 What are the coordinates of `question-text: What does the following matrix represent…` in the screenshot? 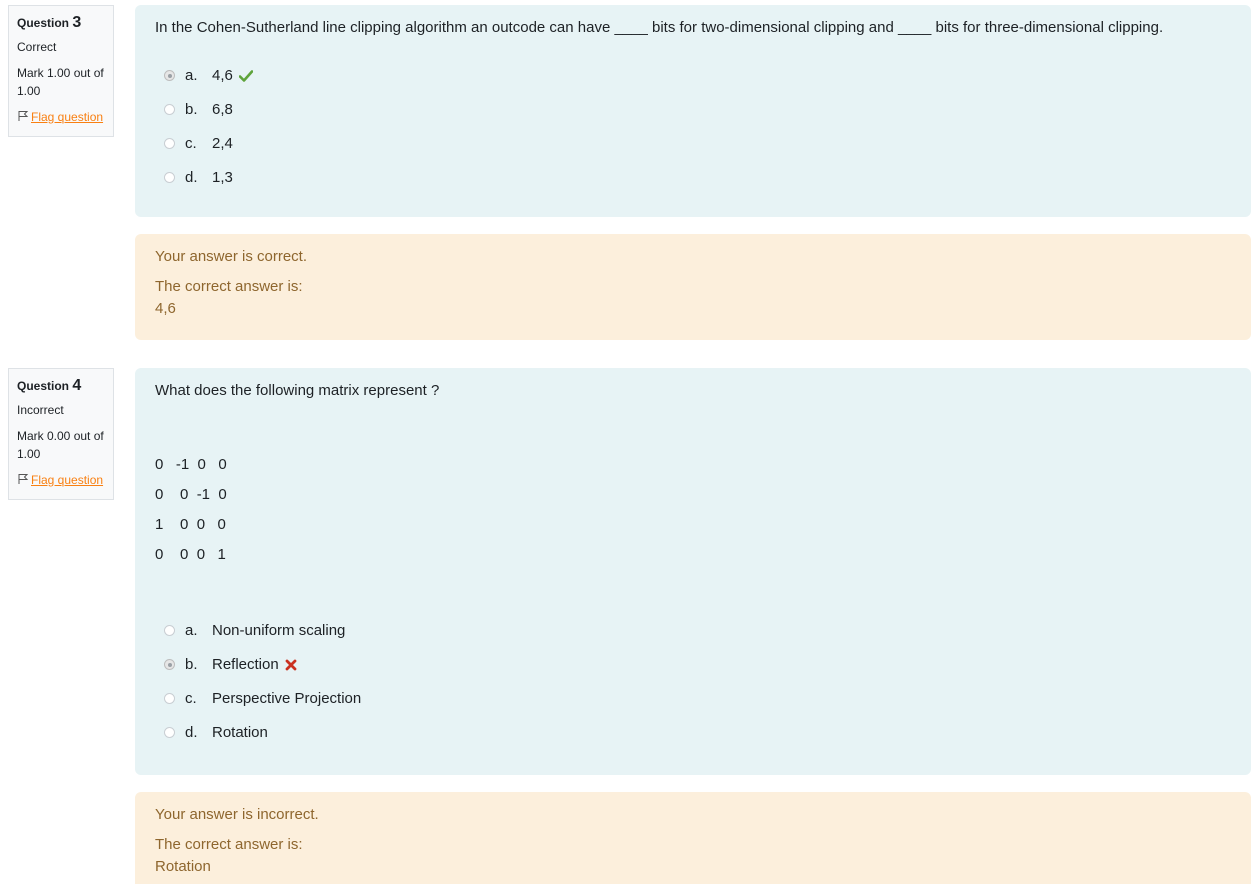 It's located at (297, 390).